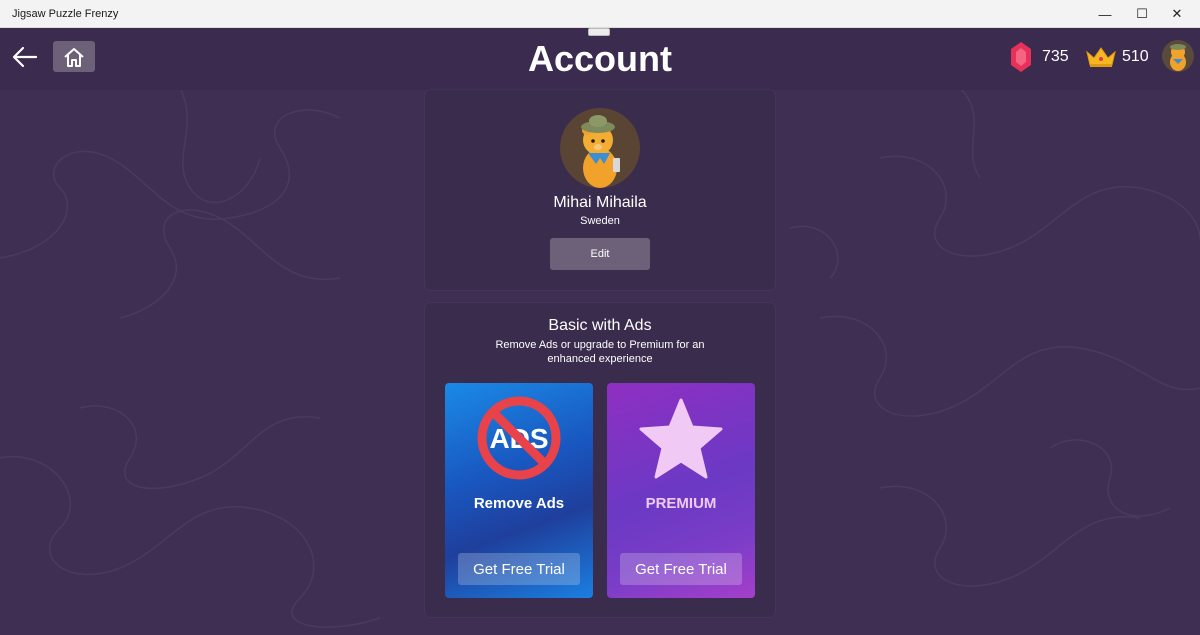 The image size is (1200, 635). I want to click on gem-icon, so click(1021, 57).